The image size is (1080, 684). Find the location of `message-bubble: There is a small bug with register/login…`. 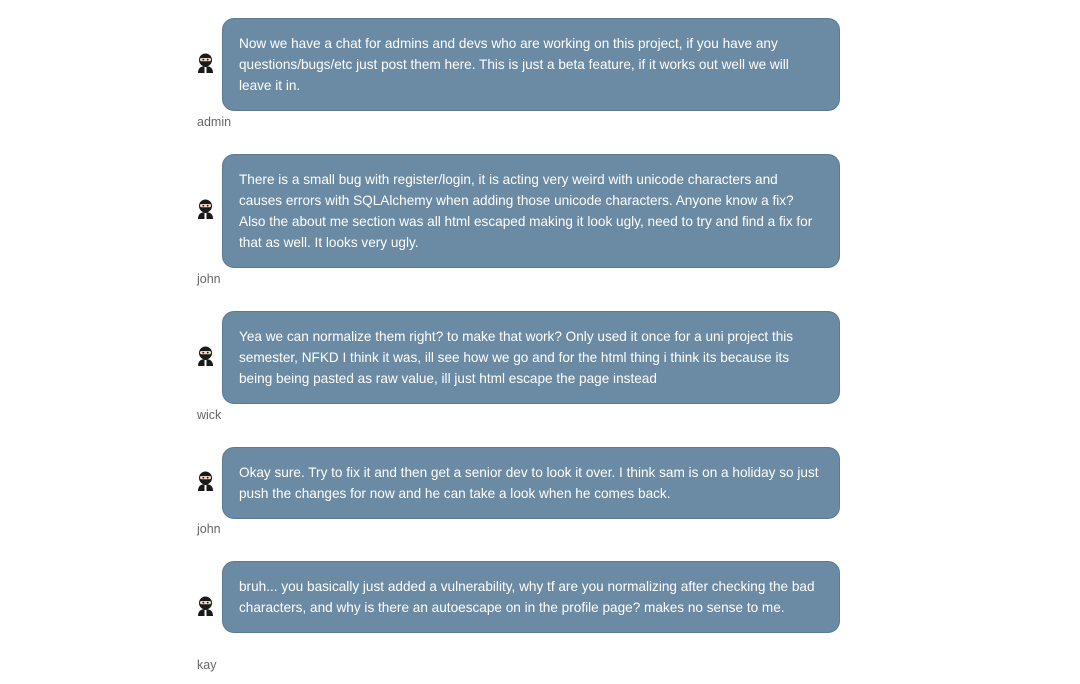

message-bubble: There is a small bug with register/login… is located at coordinates (531, 211).